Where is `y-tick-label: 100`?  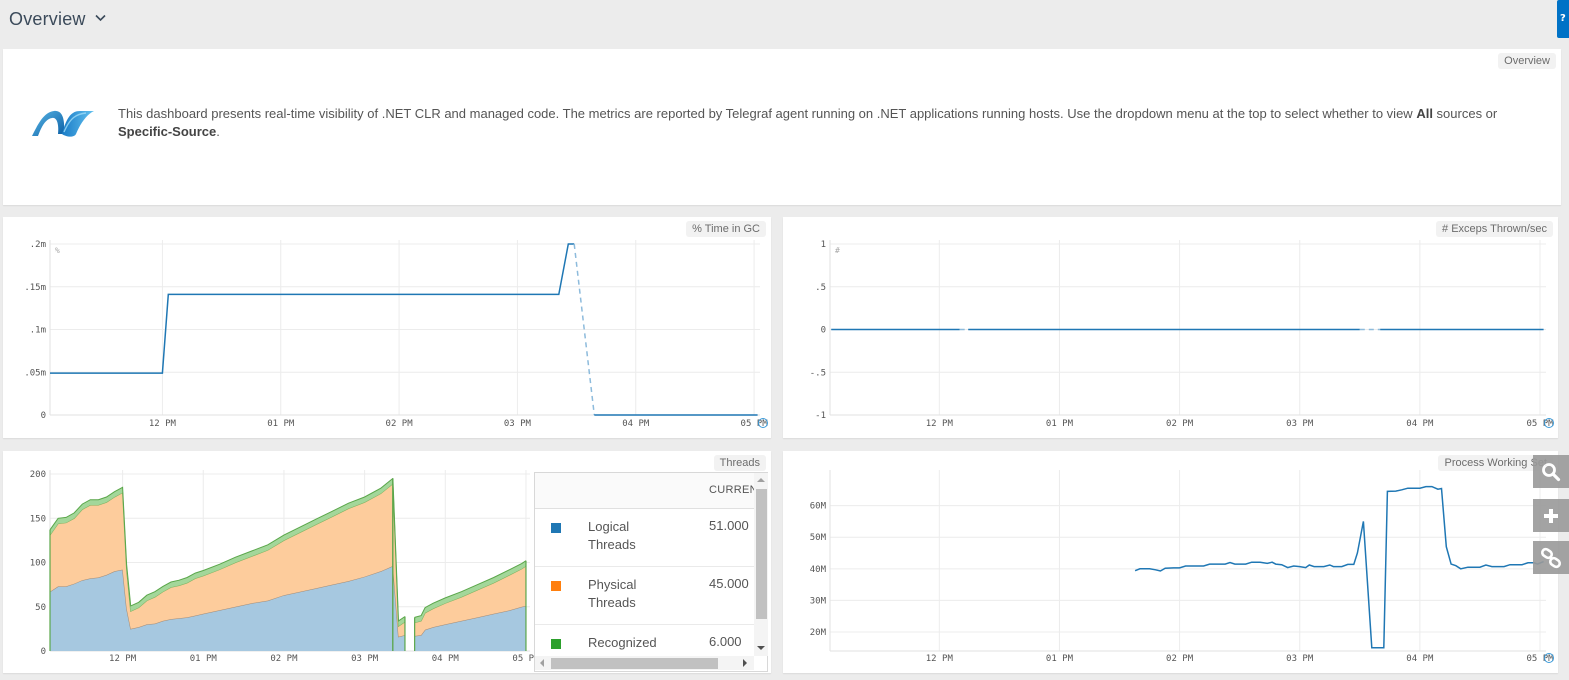 y-tick-label: 100 is located at coordinates (38, 564).